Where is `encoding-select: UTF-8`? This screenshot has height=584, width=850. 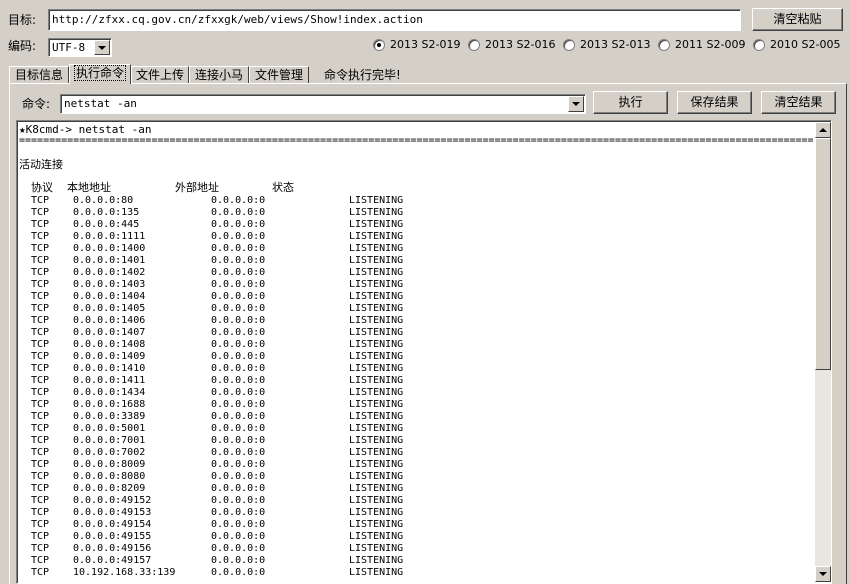 encoding-select: UTF-8 is located at coordinates (80, 47).